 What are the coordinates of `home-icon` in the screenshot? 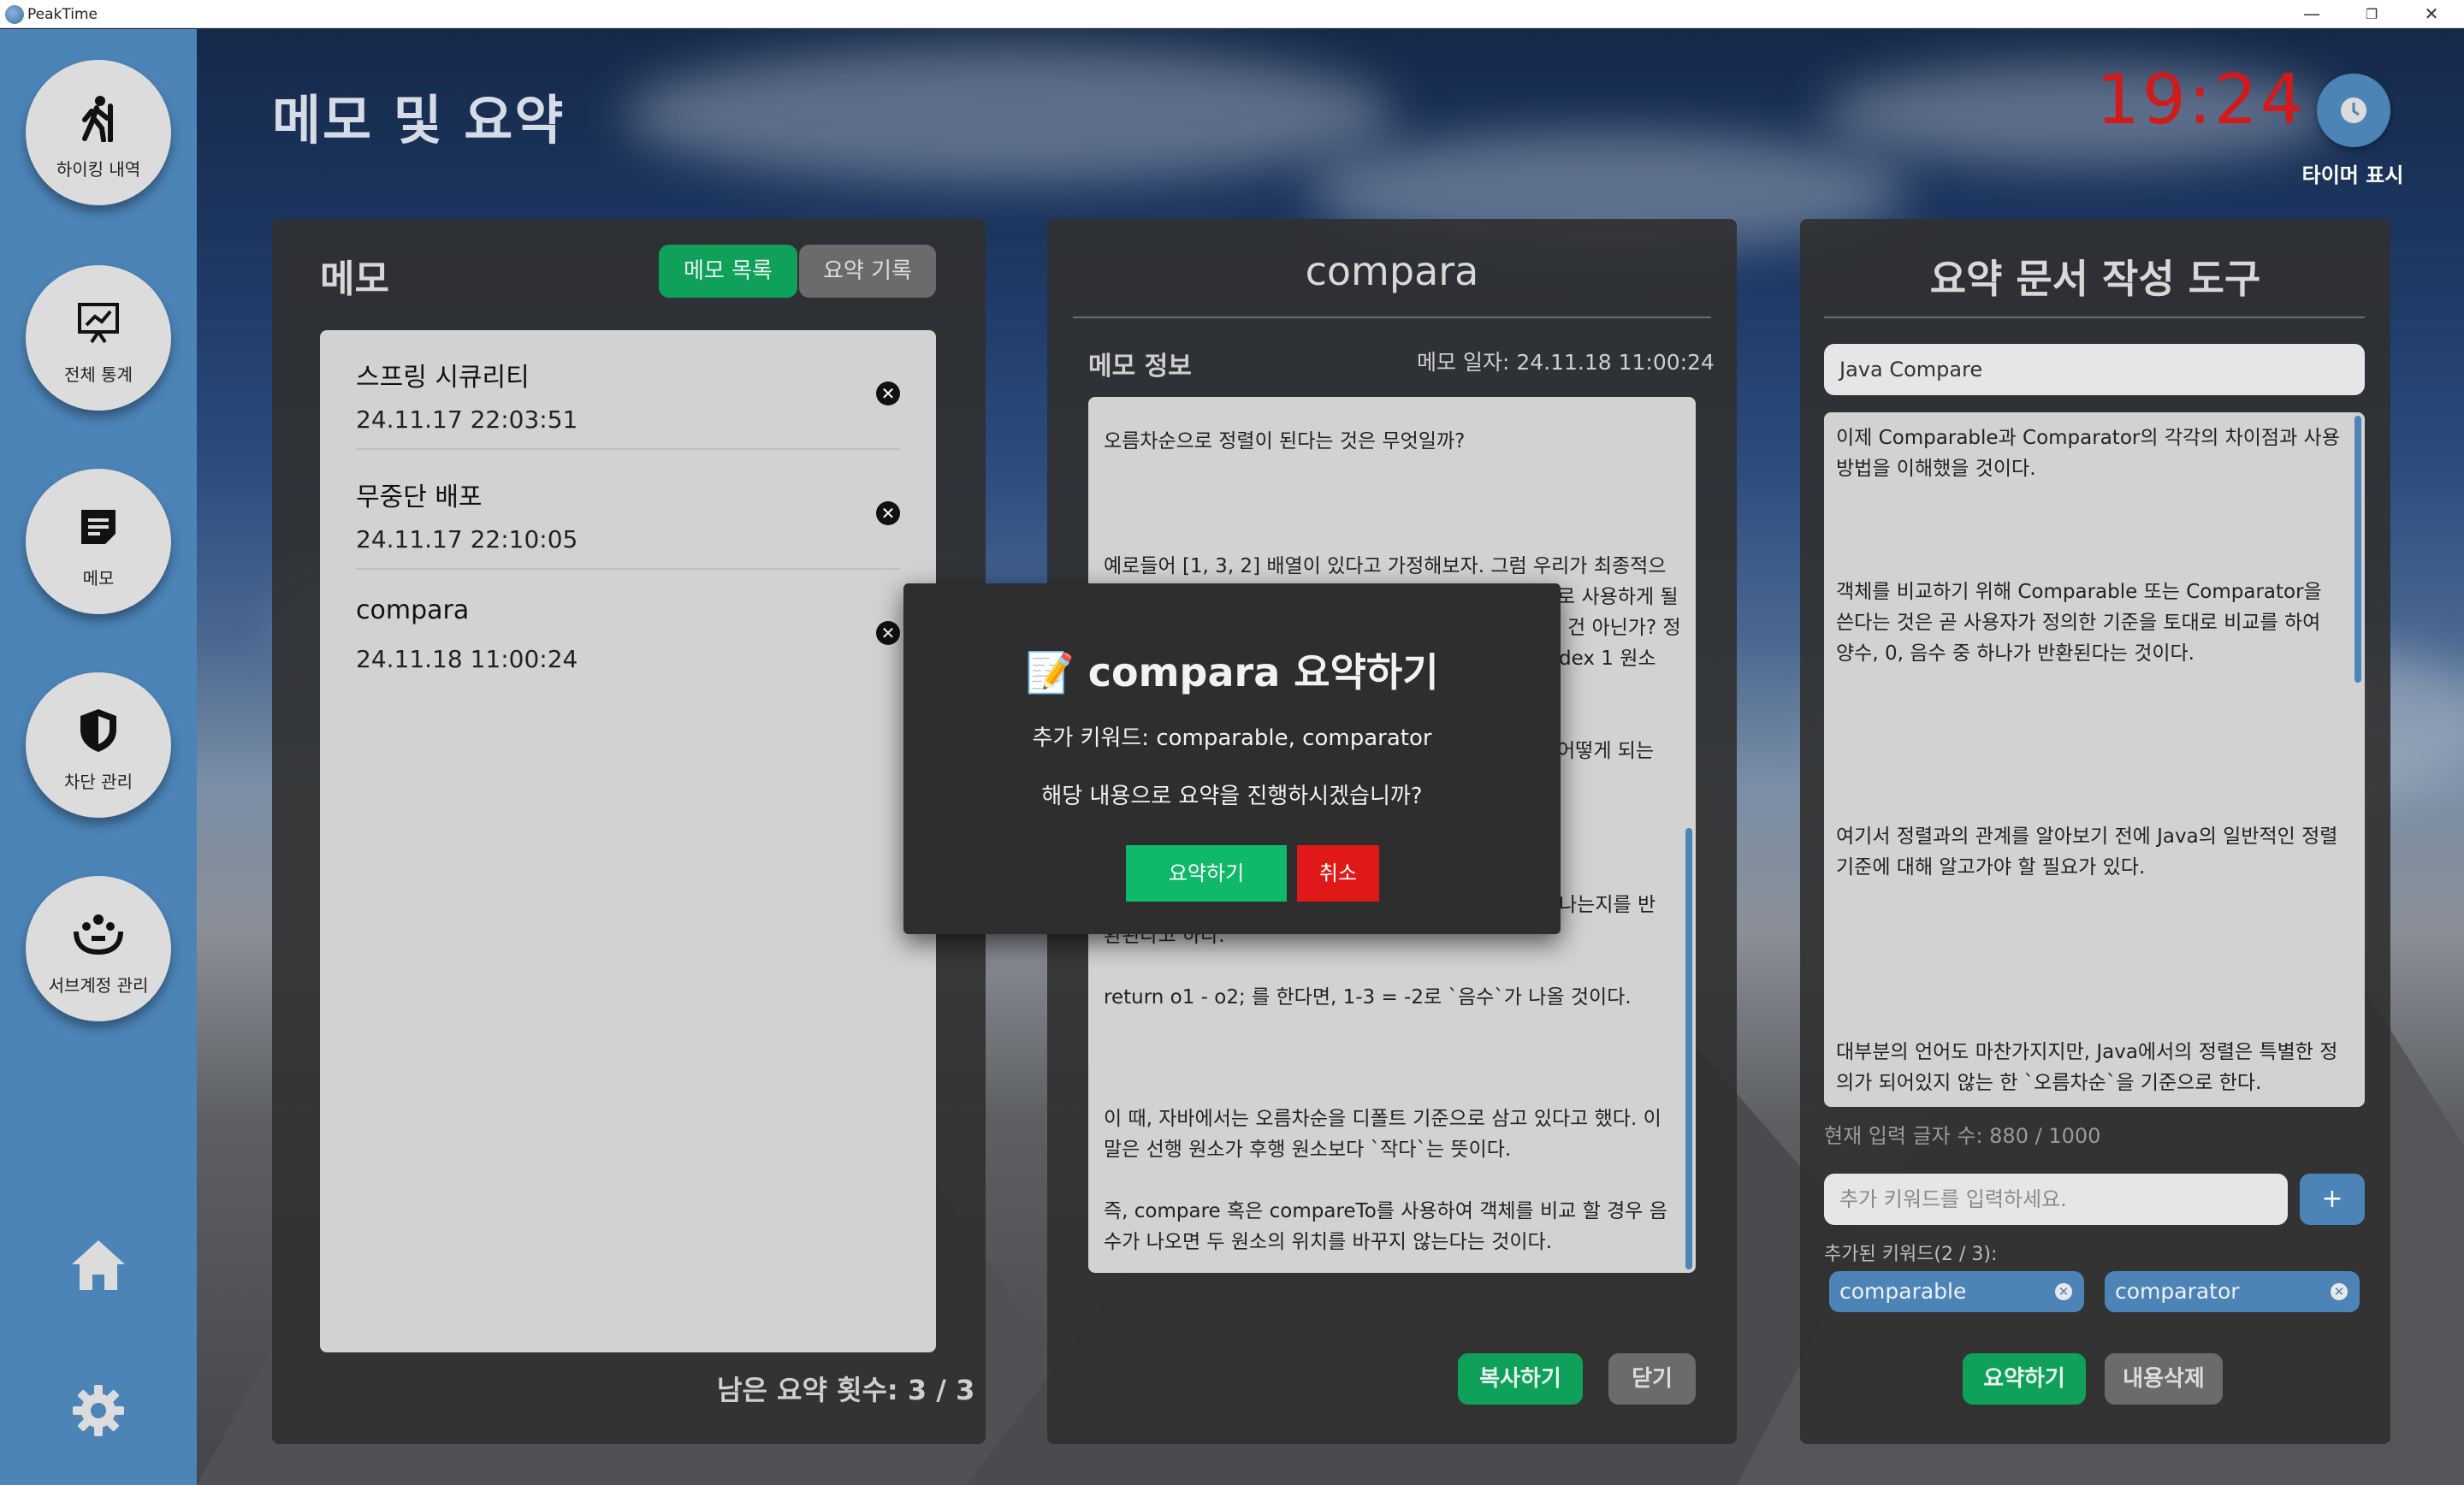 It's located at (98, 1265).